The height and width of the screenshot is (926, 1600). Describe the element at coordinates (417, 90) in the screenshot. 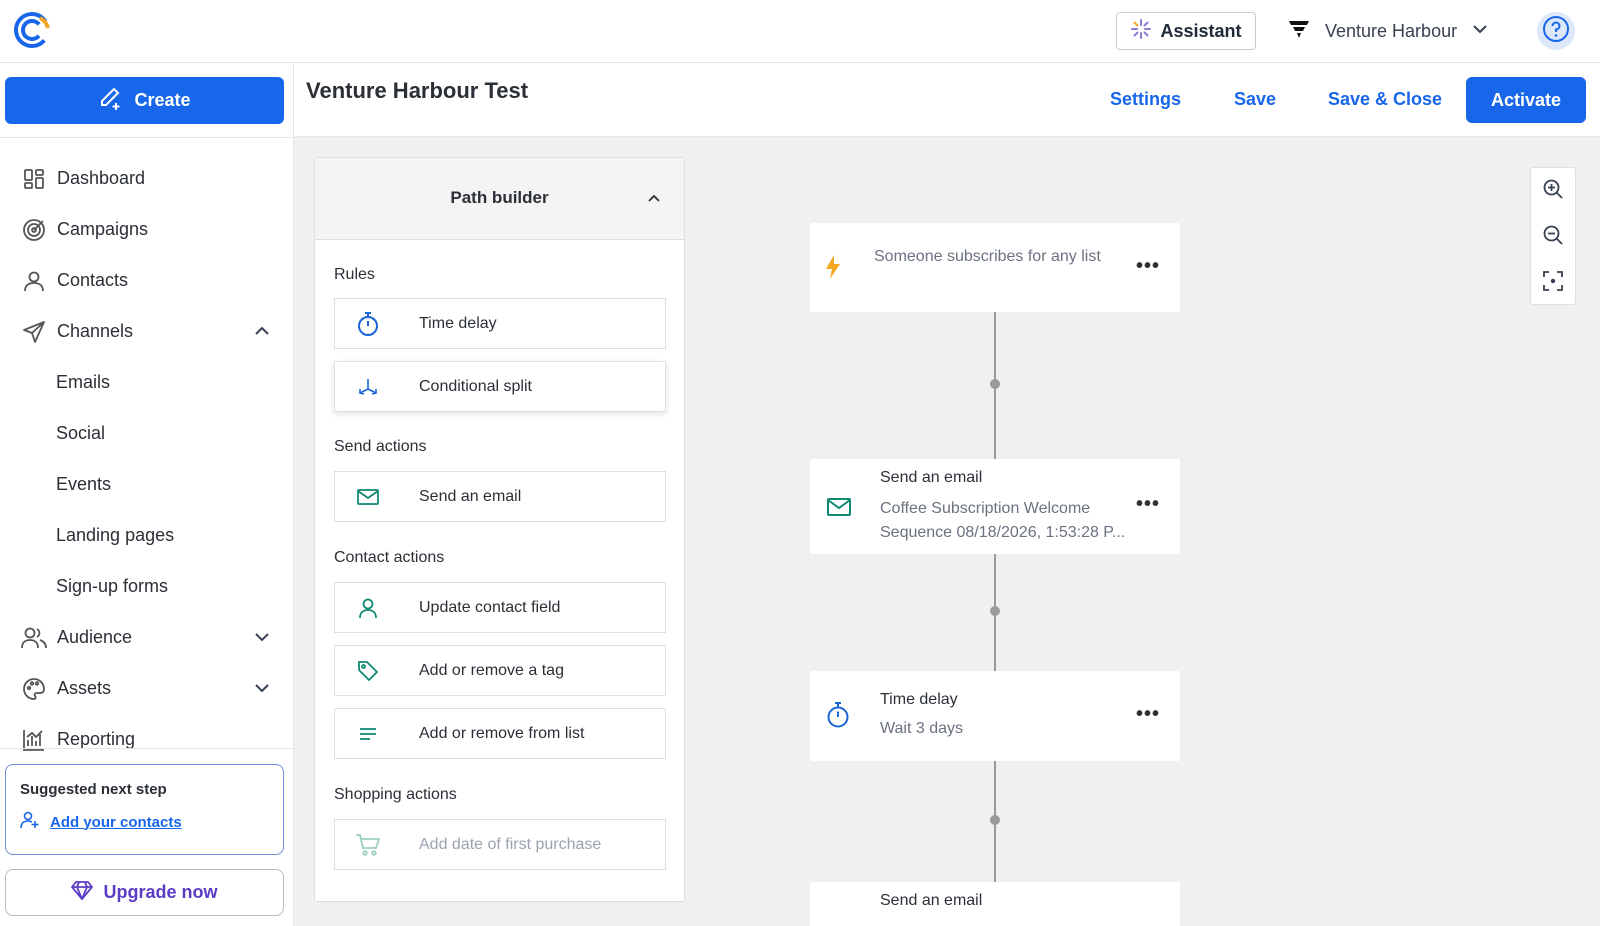

I see `page-title: Venture Harbour Test` at that location.